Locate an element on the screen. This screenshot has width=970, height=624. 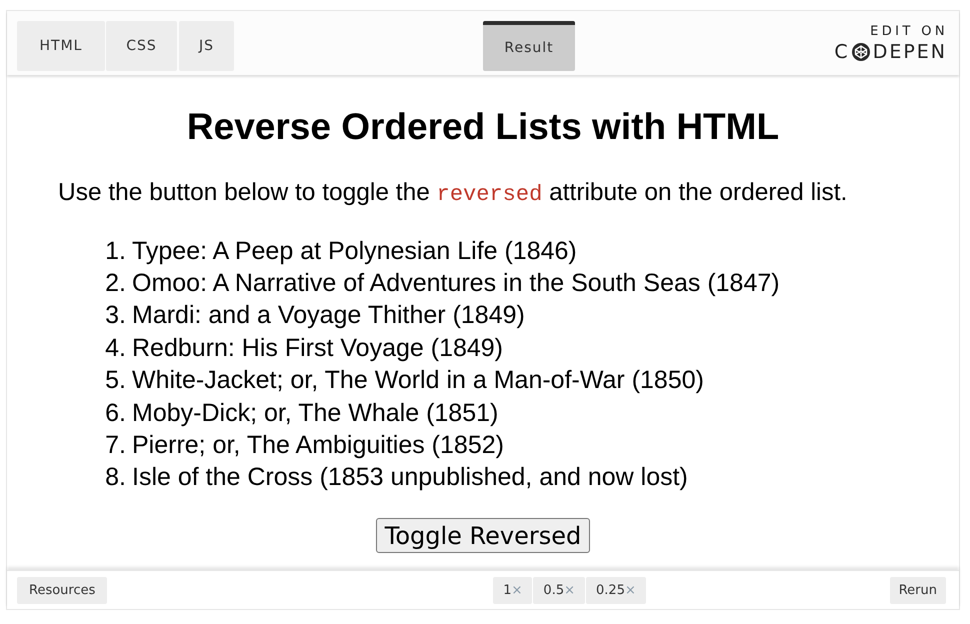
book-title: White-Jacket; or, The World in a Man-of-War (1850) is located at coordinates (418, 381).